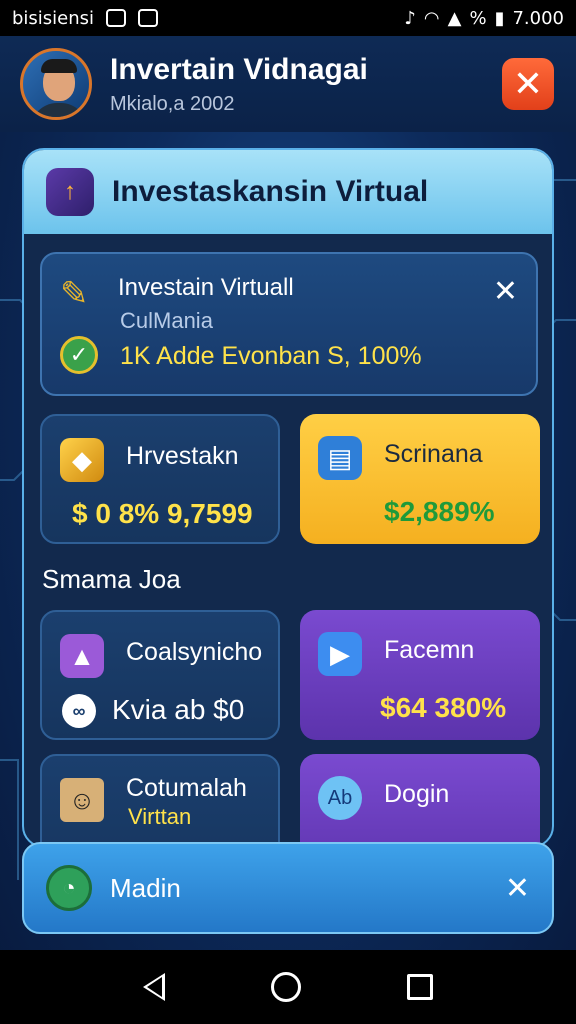 The width and height of the screenshot is (576, 1024). What do you see at coordinates (116, 18) in the screenshot?
I see `gallery-icon` at bounding box center [116, 18].